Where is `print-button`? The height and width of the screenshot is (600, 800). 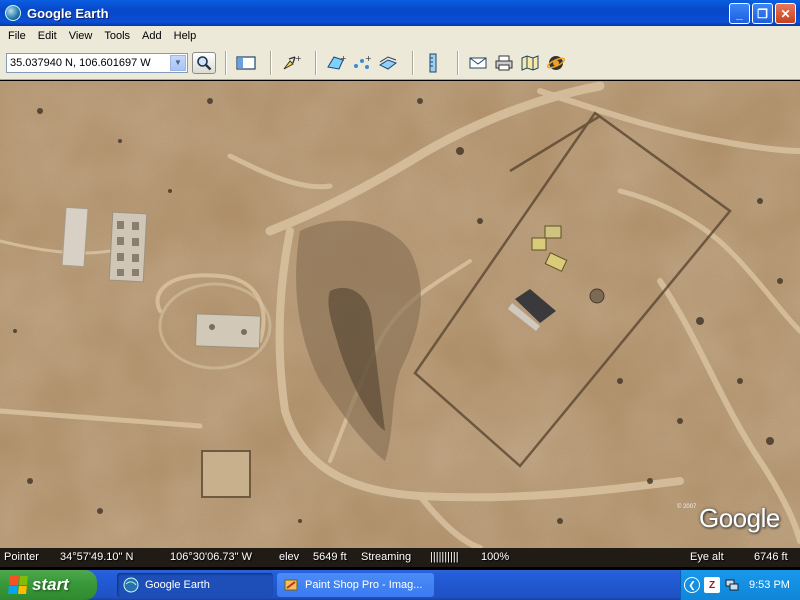 print-button is located at coordinates (504, 63).